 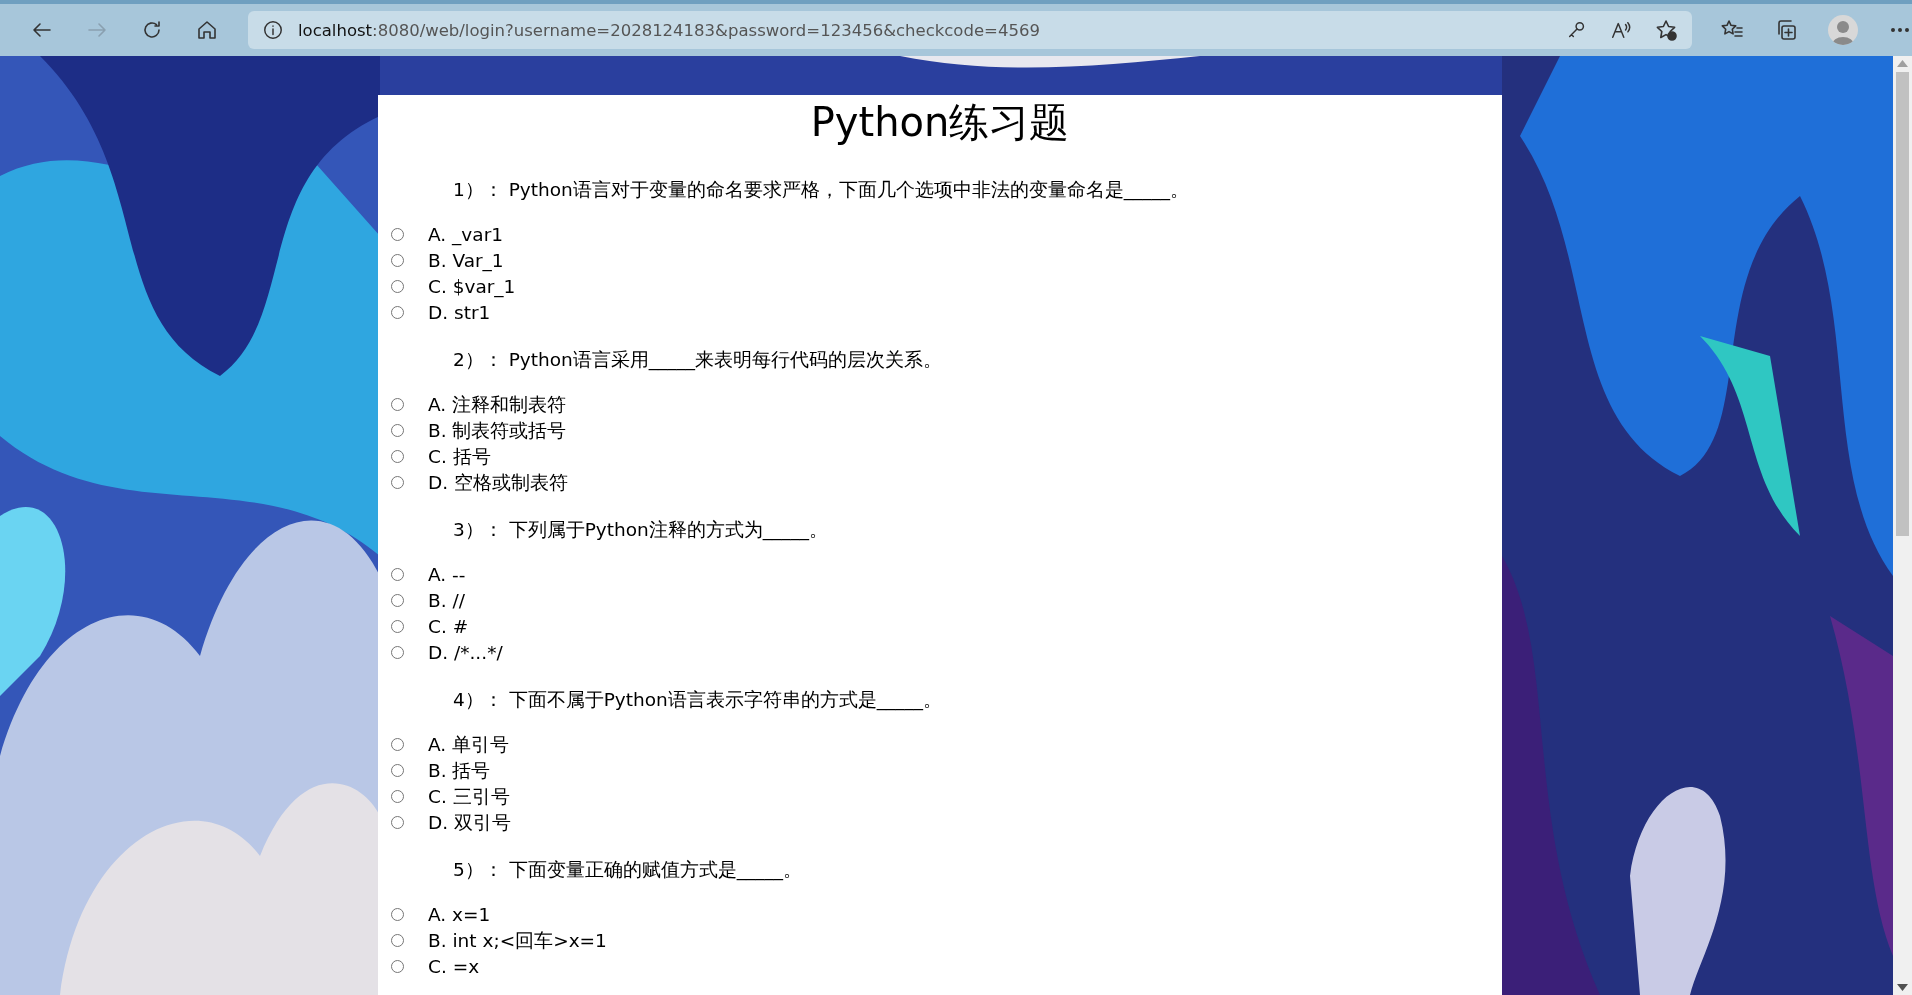 What do you see at coordinates (273, 30) in the screenshot?
I see `info-icon` at bounding box center [273, 30].